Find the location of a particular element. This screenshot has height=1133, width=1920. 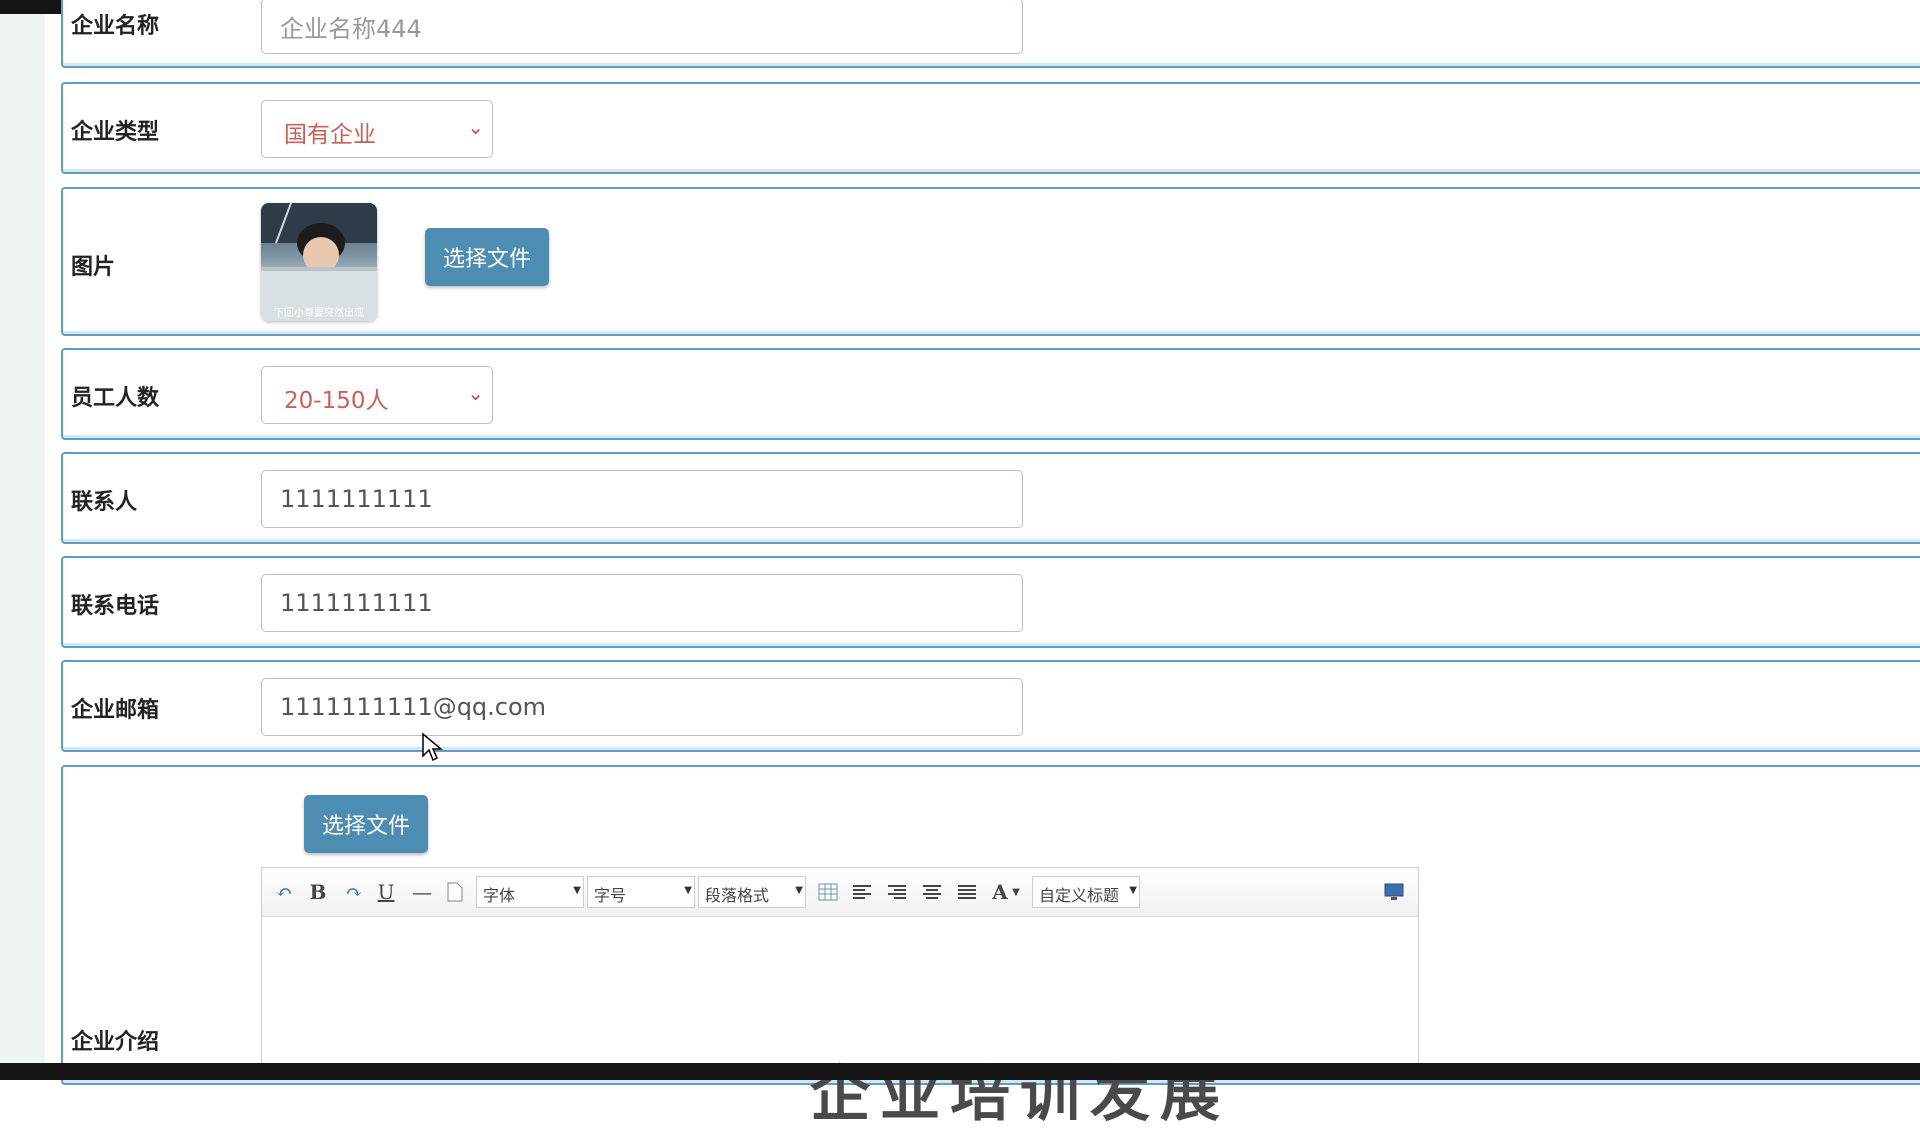

row-company-name: 企业名称 is located at coordinates (990, 34).